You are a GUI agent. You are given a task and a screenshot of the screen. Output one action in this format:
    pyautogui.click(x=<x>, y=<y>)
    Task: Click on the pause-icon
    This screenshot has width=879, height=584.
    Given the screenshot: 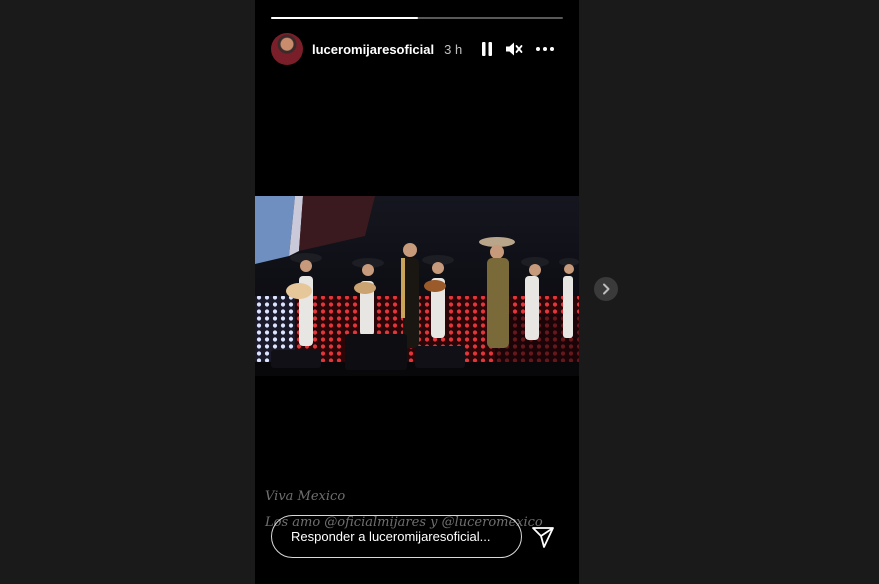 What is the action you would take?
    pyautogui.click(x=487, y=49)
    